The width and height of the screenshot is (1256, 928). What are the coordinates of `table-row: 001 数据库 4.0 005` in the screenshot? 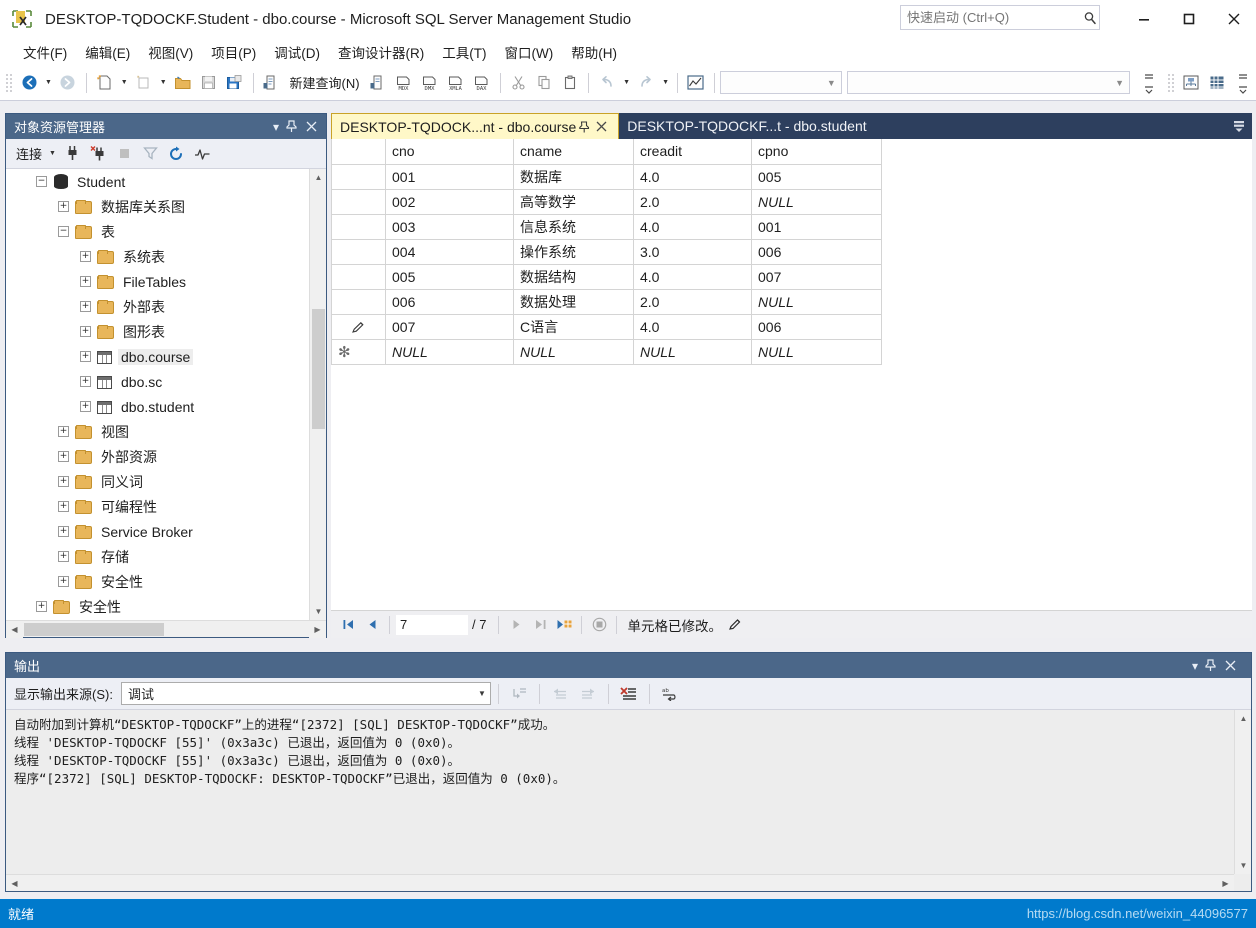 It's located at (606, 176).